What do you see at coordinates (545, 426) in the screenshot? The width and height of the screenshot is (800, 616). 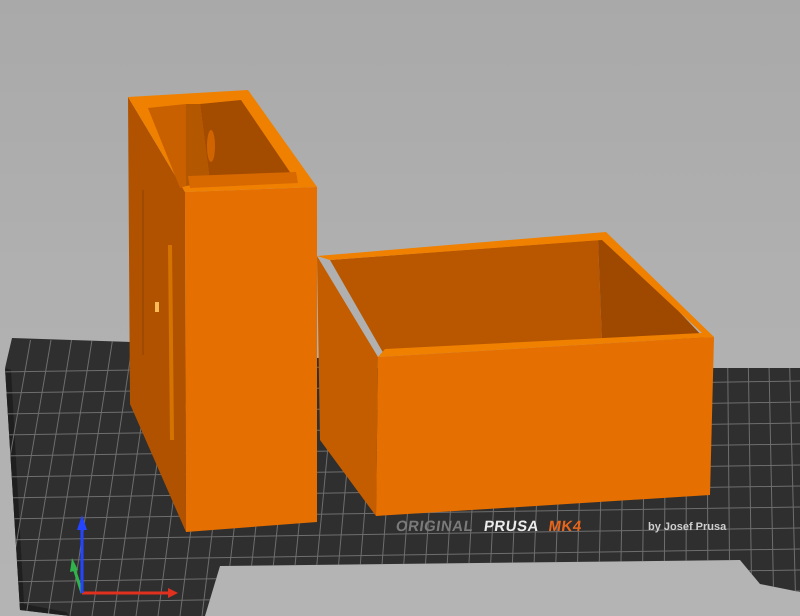 I see `open-box-front-face` at bounding box center [545, 426].